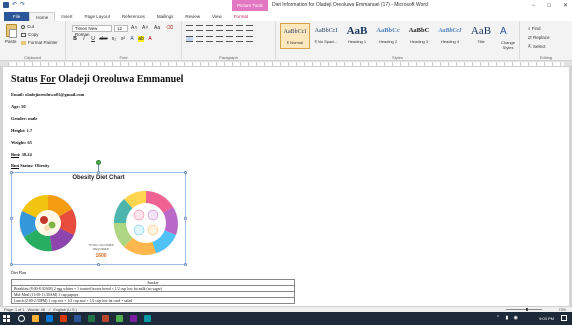  I want to click on numbering-icon, so click(199, 28).